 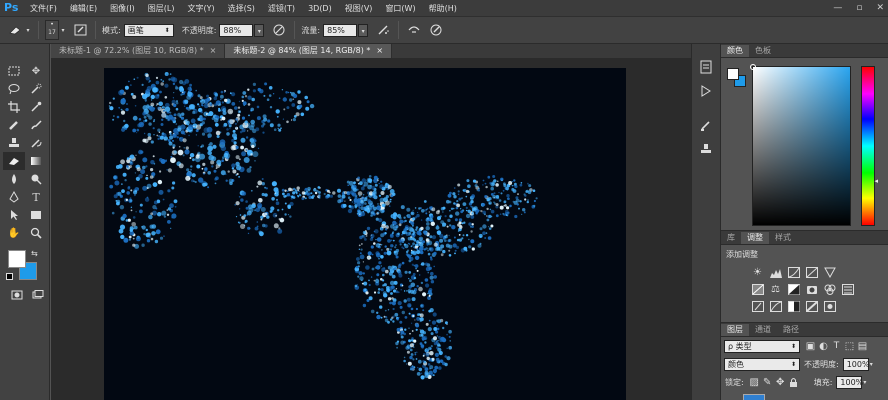 What do you see at coordinates (763, 51) in the screenshot?
I see `tab-swatches: 色板` at bounding box center [763, 51].